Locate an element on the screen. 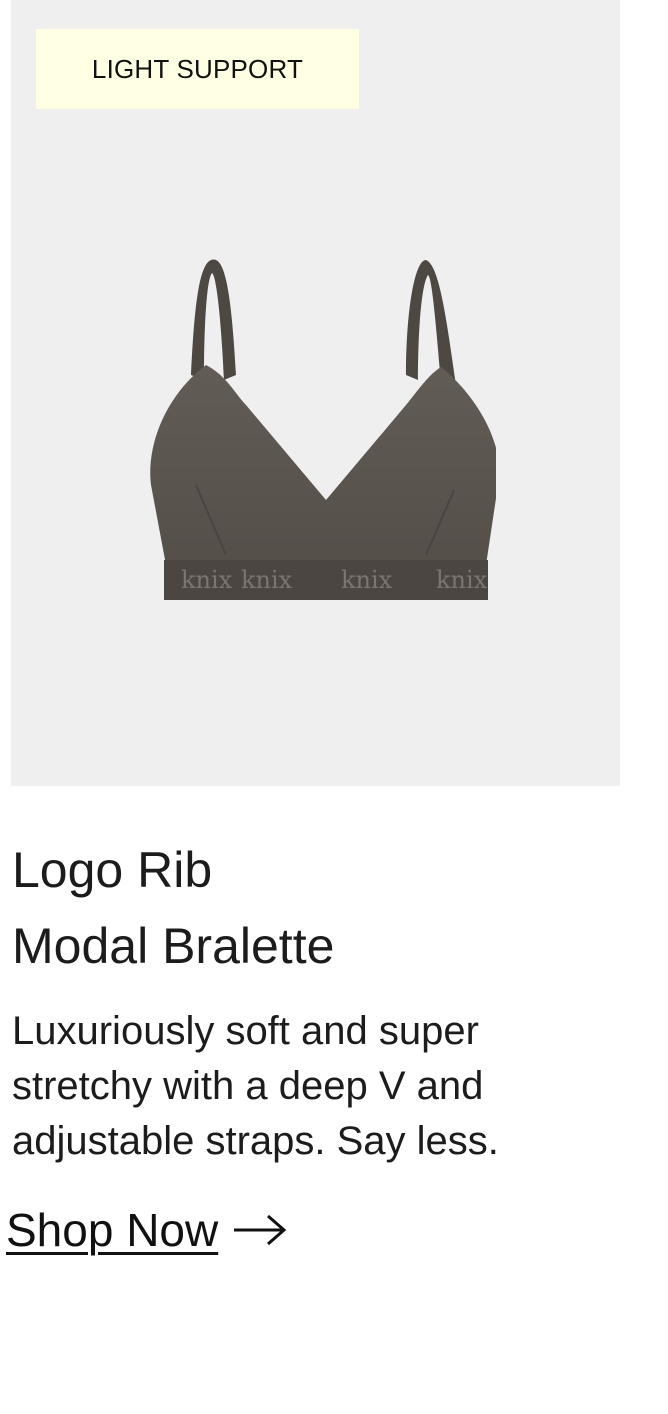  shop-now-link: Shop Now is located at coordinates (147, 1230).